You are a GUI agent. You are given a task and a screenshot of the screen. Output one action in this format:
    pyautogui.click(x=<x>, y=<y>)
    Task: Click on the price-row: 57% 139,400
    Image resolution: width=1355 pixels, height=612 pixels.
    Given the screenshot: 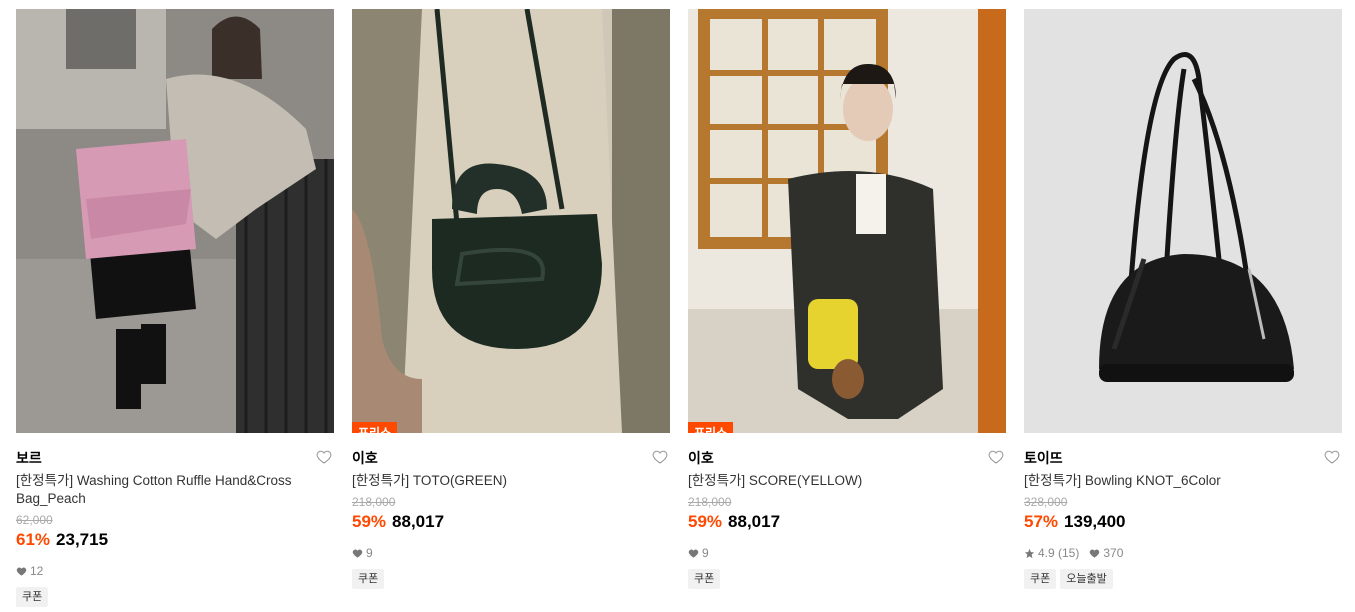 What is the action you would take?
    pyautogui.click(x=1183, y=522)
    